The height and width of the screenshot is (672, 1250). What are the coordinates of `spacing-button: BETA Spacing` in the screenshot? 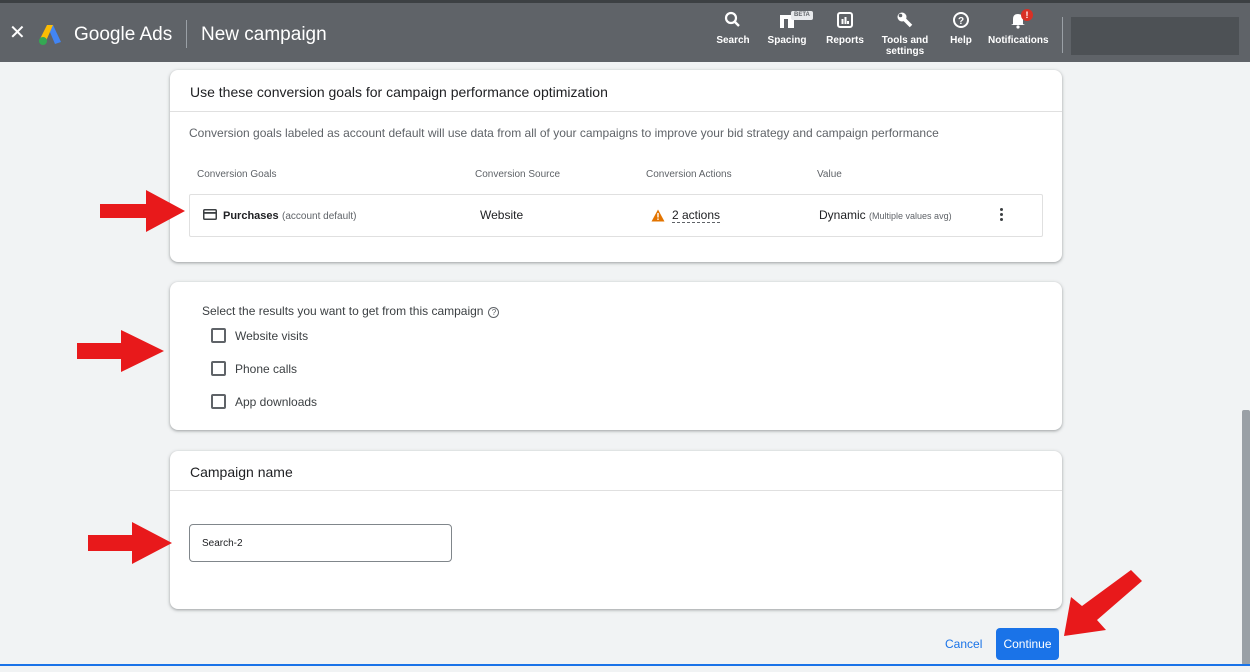 It's located at (787, 28).